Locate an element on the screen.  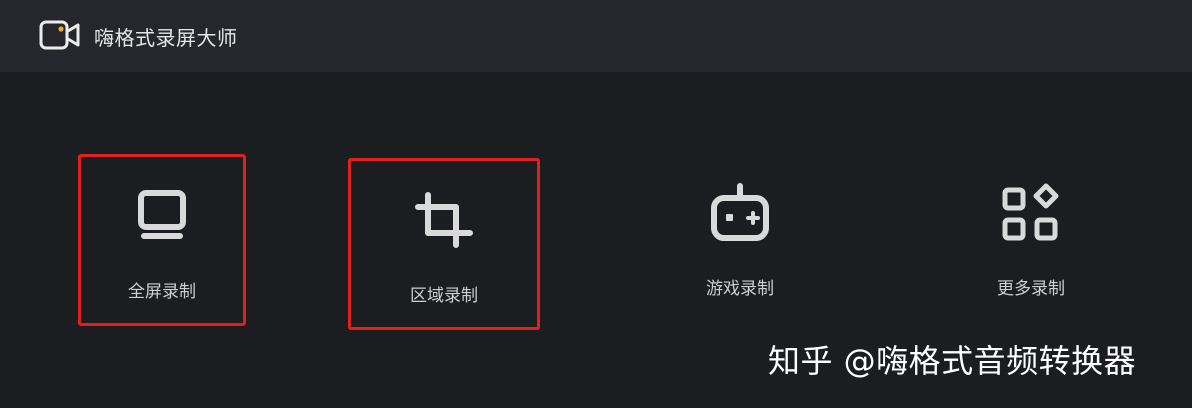
gamepad-icon is located at coordinates (740, 214).